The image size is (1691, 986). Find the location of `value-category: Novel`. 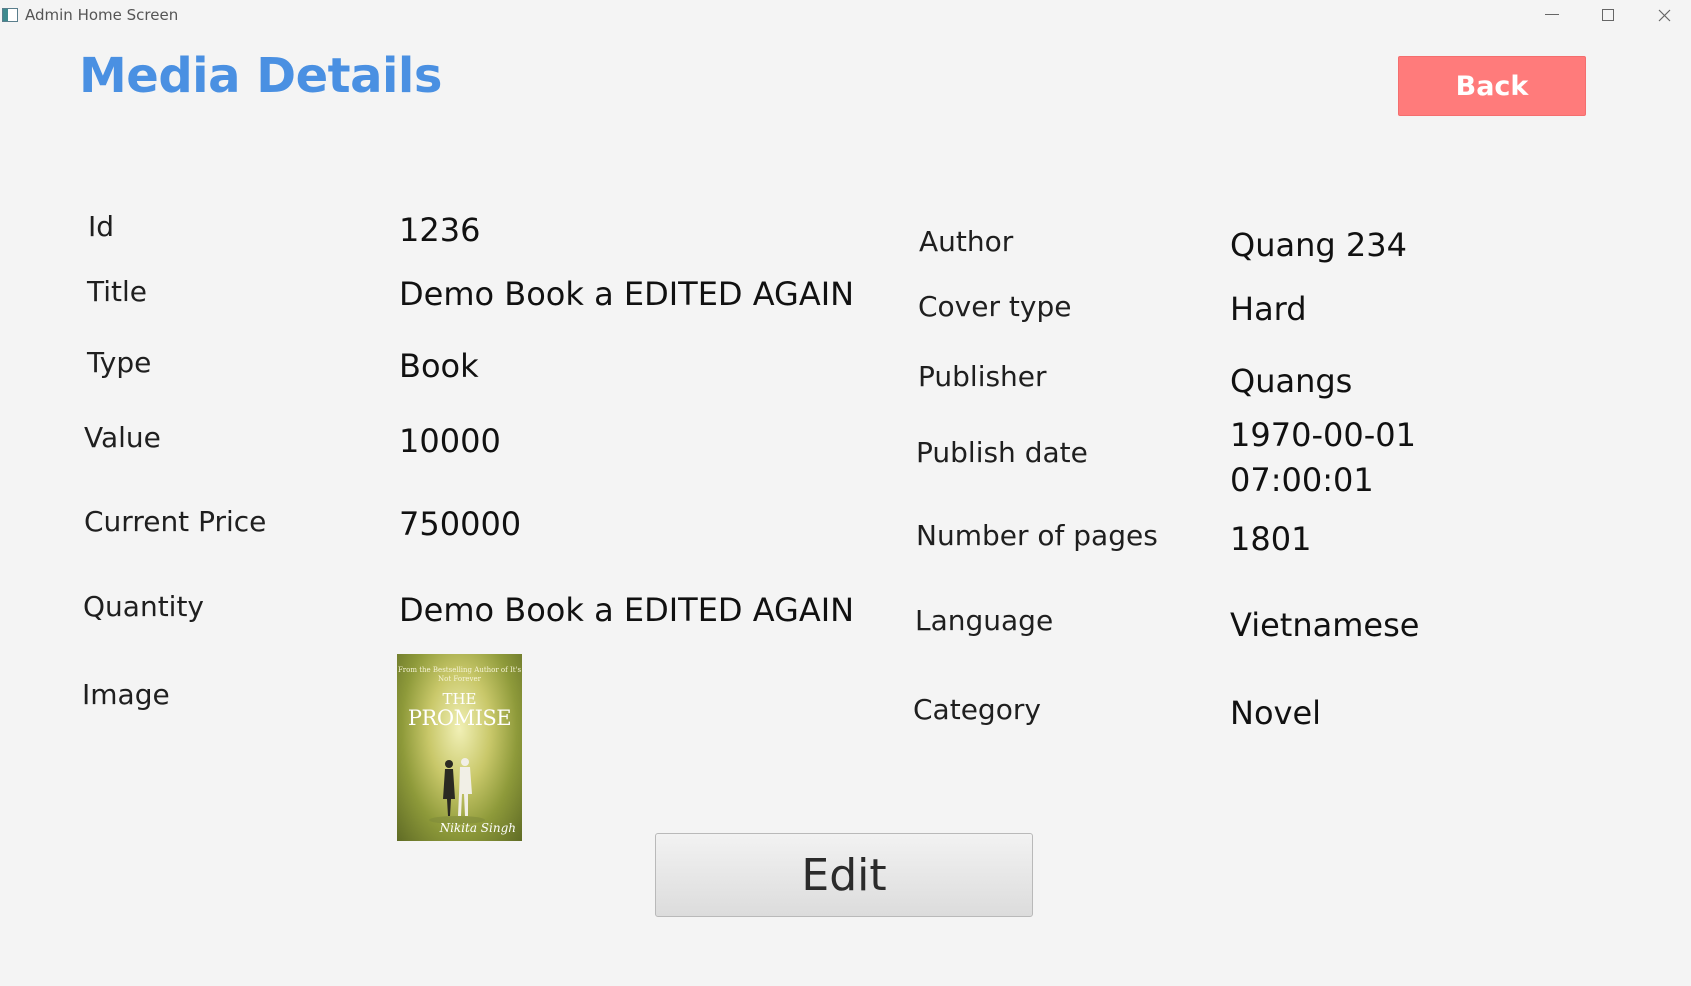

value-category: Novel is located at coordinates (1276, 713).